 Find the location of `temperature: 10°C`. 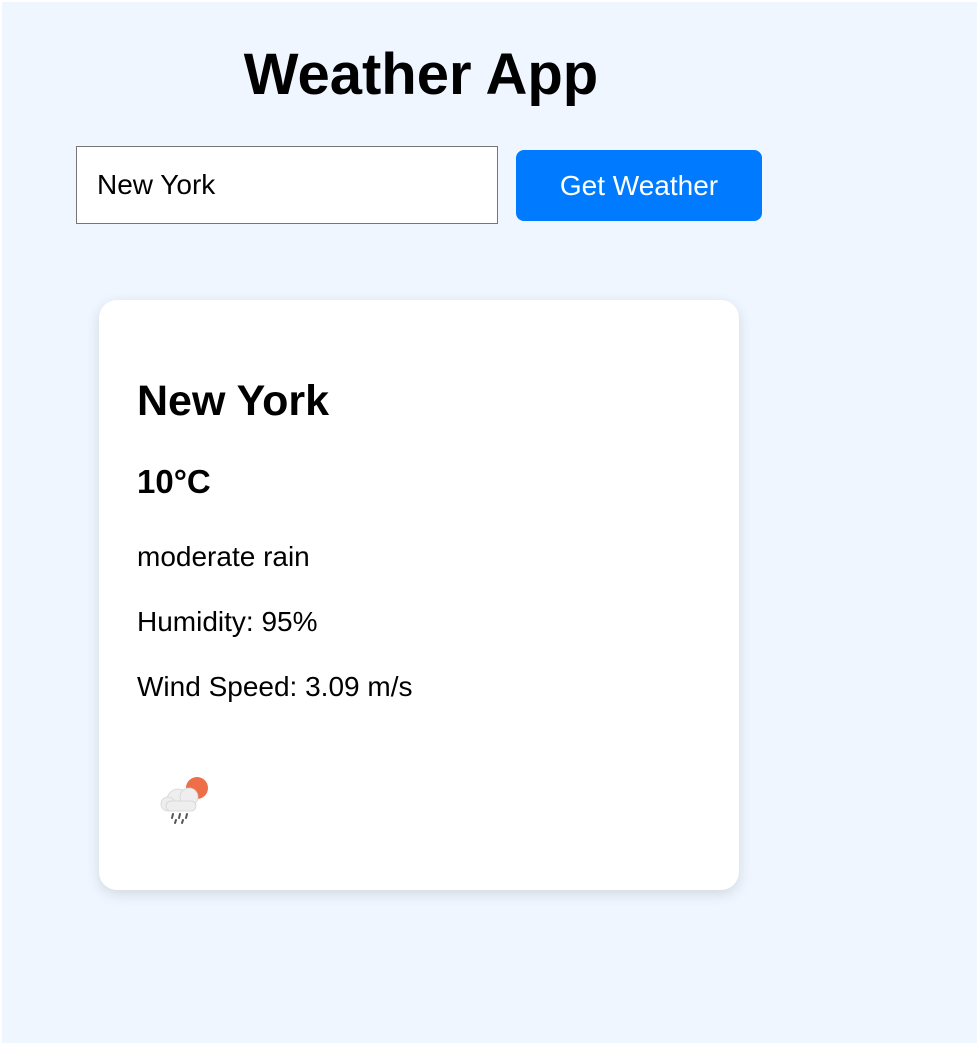

temperature: 10°C is located at coordinates (174, 481).